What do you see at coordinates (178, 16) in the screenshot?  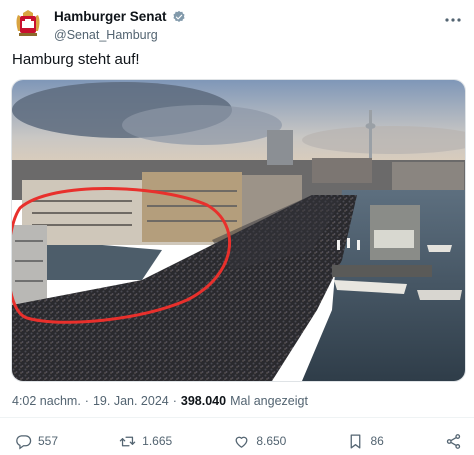 I see `verified-badge-icon` at bounding box center [178, 16].